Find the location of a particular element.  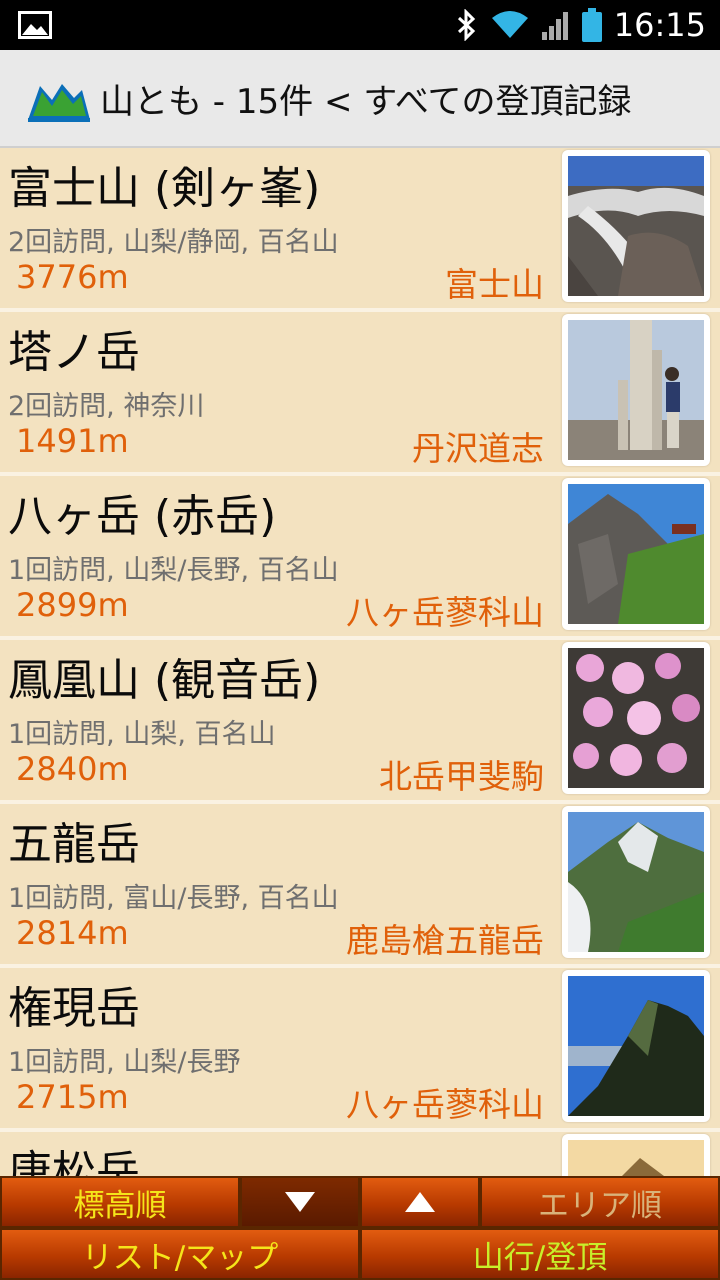

mountain-name: 八ヶ岳 (赤岳) is located at coordinates (142, 516).